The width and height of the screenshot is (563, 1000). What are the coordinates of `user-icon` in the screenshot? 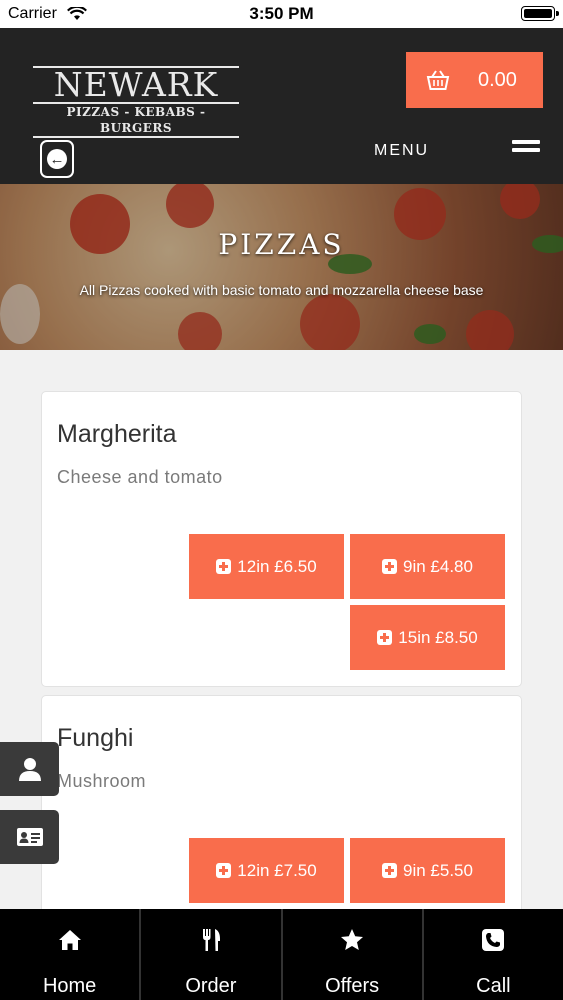 It's located at (29, 769).